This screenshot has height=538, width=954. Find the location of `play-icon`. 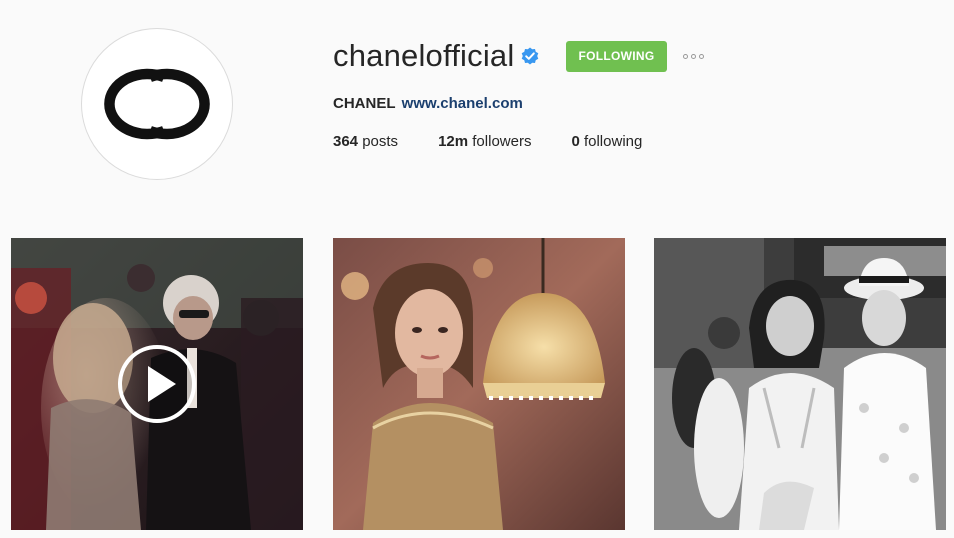

play-icon is located at coordinates (157, 384).